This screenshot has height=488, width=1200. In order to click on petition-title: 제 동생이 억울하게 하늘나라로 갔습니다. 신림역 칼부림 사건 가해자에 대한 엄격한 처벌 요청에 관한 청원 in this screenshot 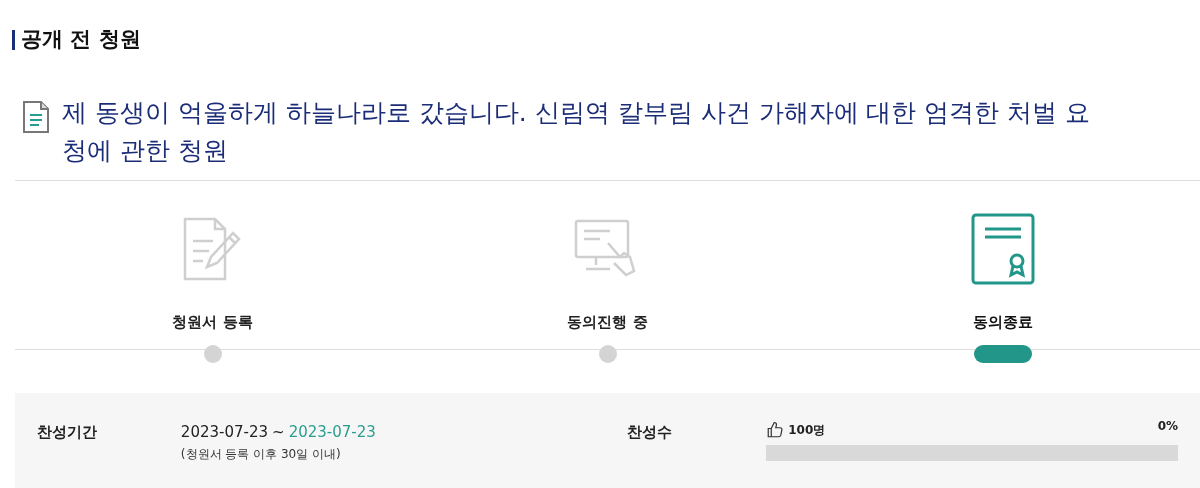, I will do `click(577, 131)`.